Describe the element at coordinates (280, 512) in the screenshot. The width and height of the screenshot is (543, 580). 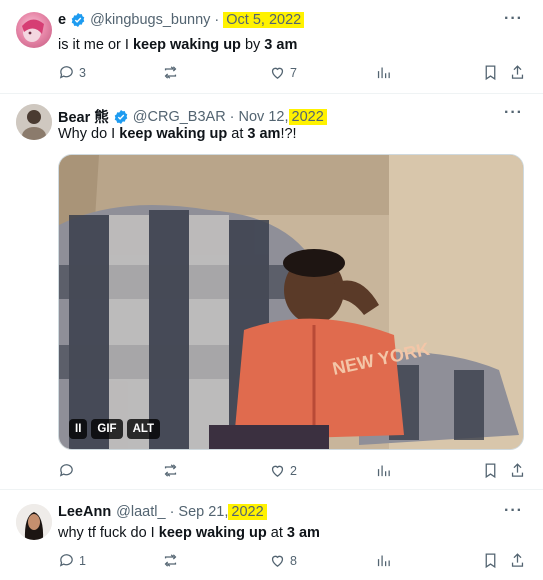
I see `tweet-header: LeeAnn @laatl_ · Sep 21, 2022` at that location.